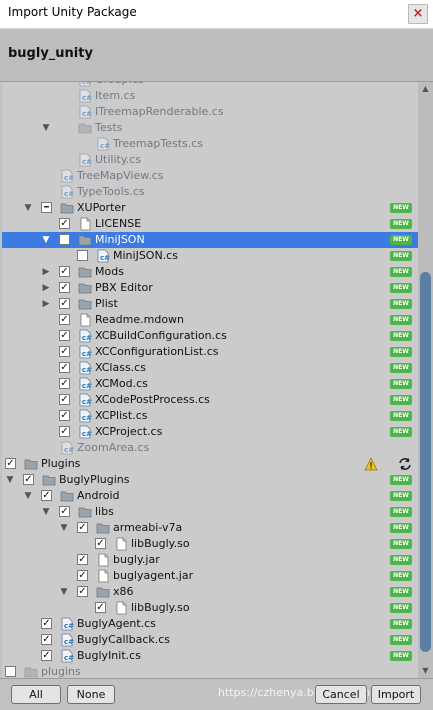 The height and width of the screenshot is (710, 433). I want to click on tree-row-mods: ▶ ✓ Mods NEW, so click(210, 272).